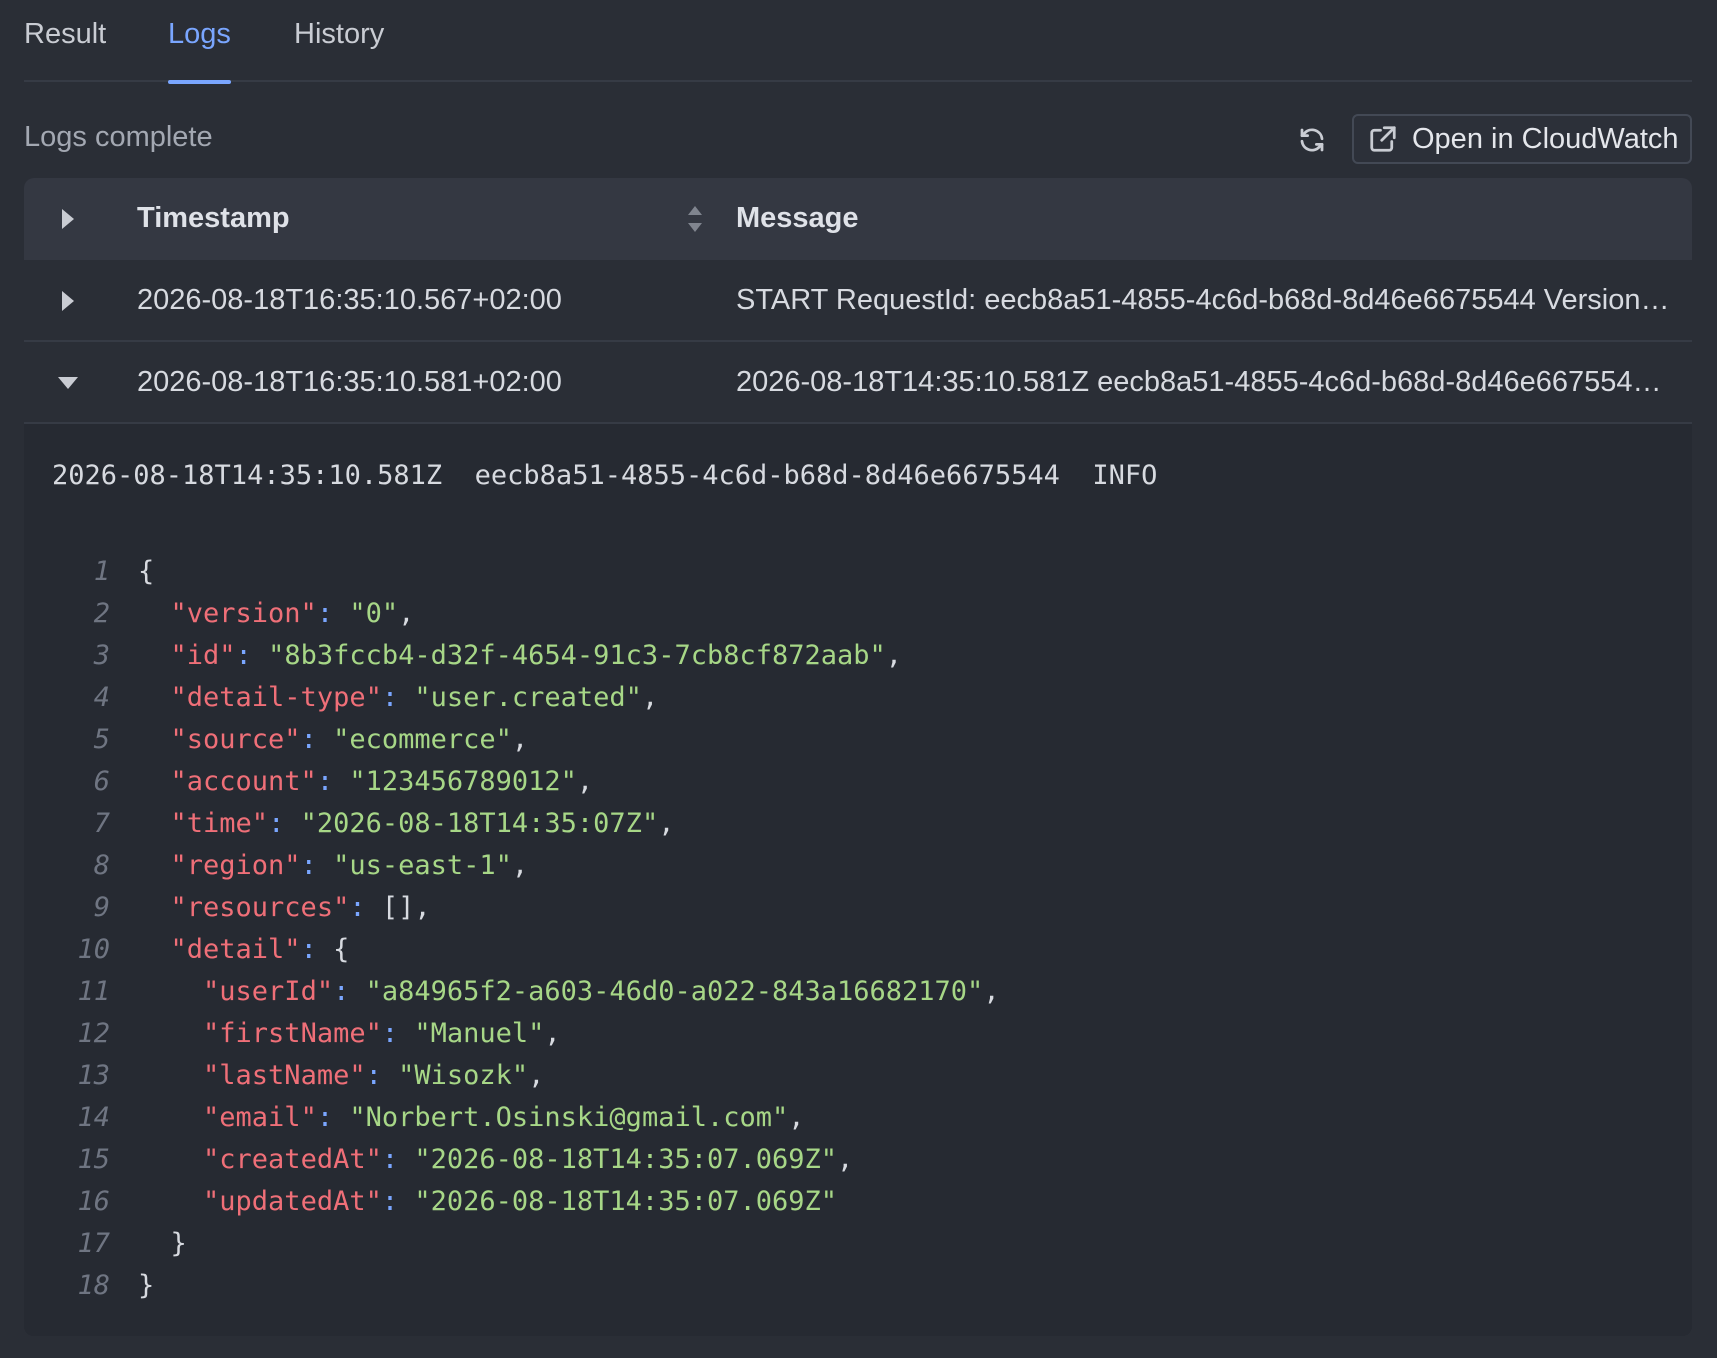  I want to click on expand-all-toggle, so click(68, 219).